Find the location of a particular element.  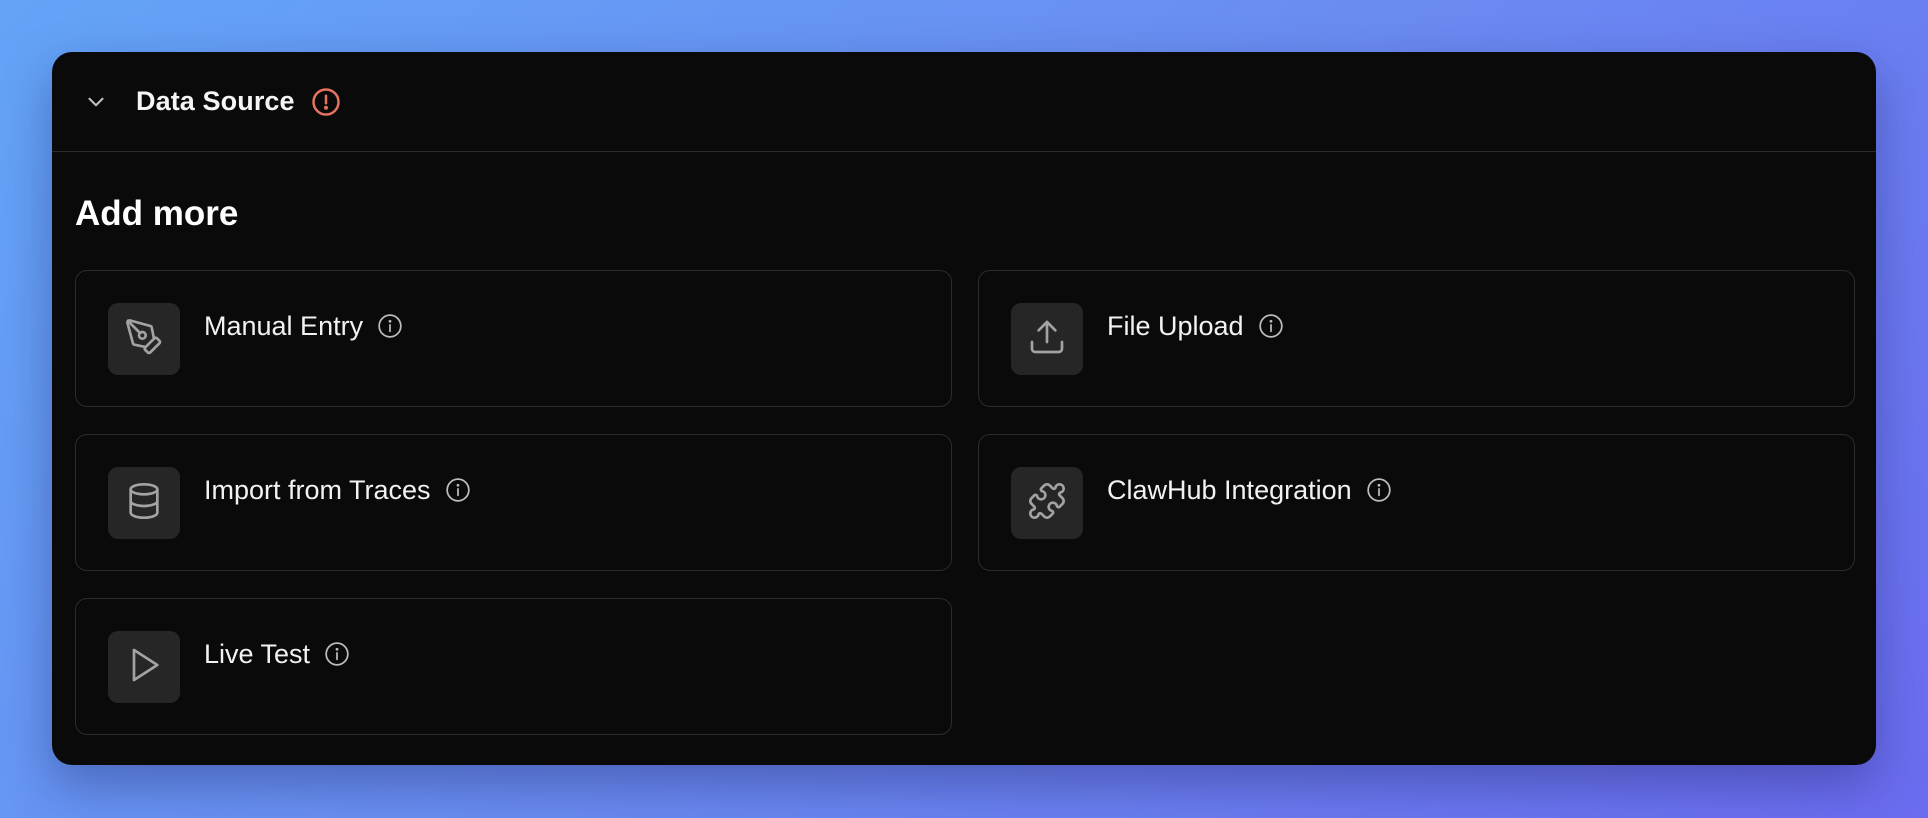

card-title-row: ClawHub Integration is located at coordinates (1250, 490).